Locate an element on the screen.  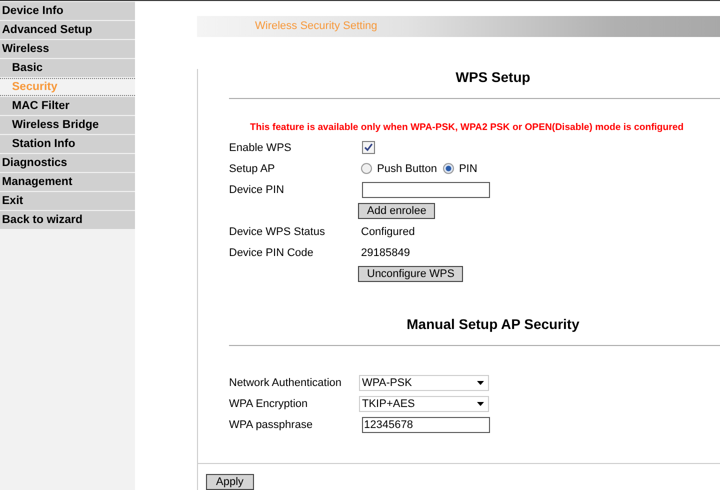
field-label: Device WPS Status is located at coordinates (277, 232).